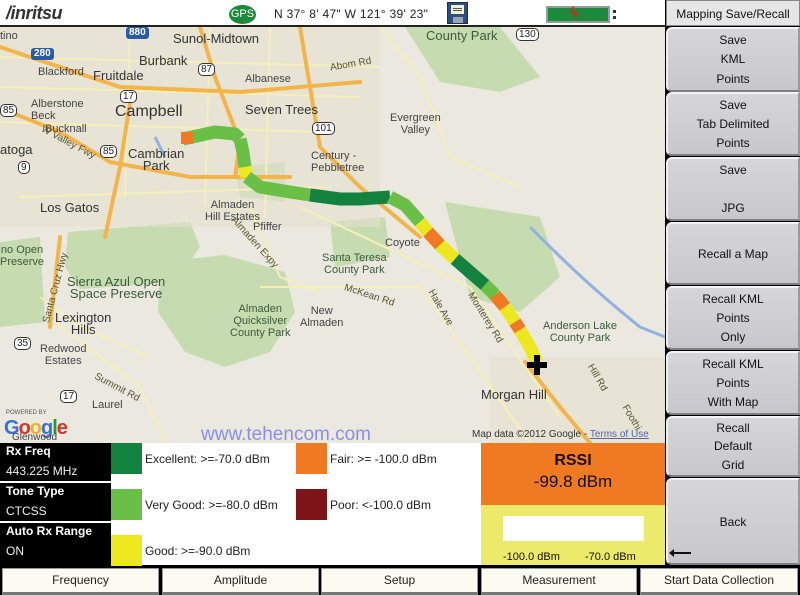 This screenshot has width=800, height=595. Describe the element at coordinates (116, 287) in the screenshot. I see `park-label: Sierra Azul Open Space Preserve` at that location.